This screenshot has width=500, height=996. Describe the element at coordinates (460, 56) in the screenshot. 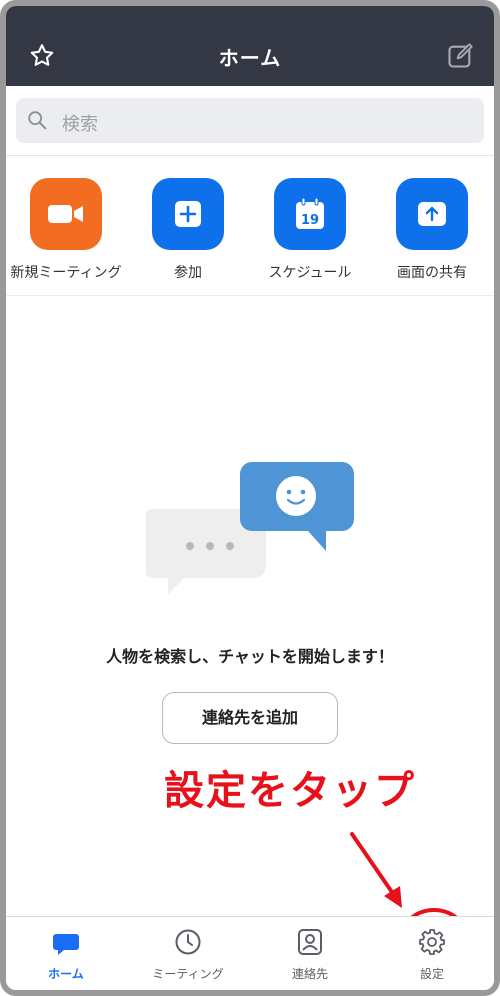

I see `compose-icon` at that location.